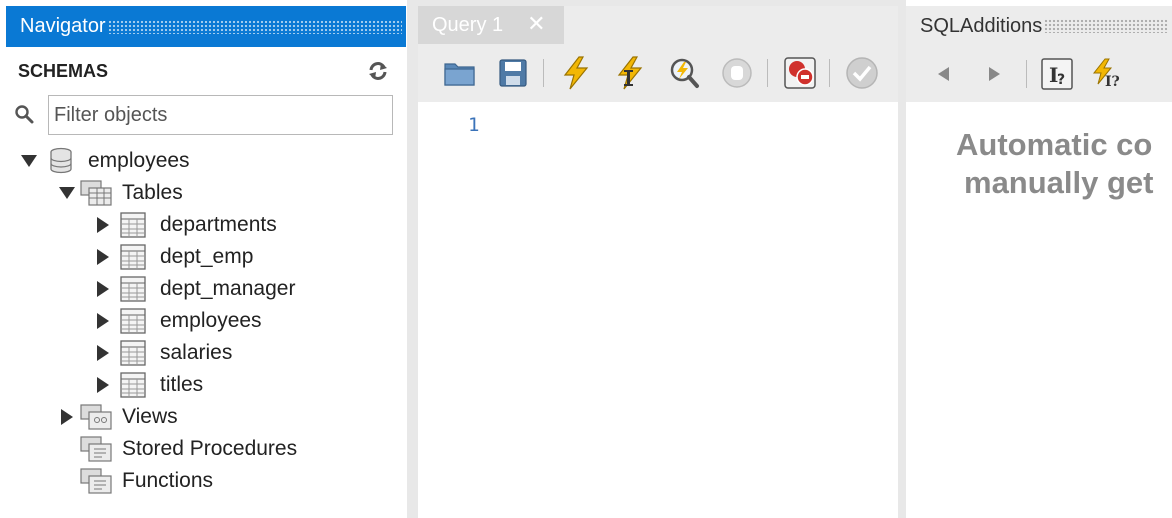 The image size is (1172, 518). I want to click on stop-on-error-button, so click(800, 73).